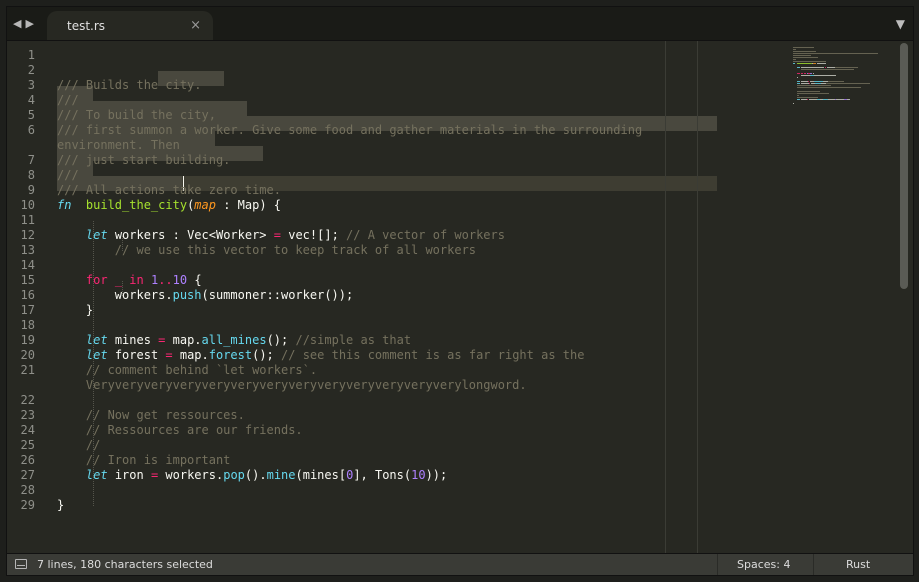 The height and width of the screenshot is (582, 919). I want to click on code-token: (summoner::worker());, so click(277, 295).